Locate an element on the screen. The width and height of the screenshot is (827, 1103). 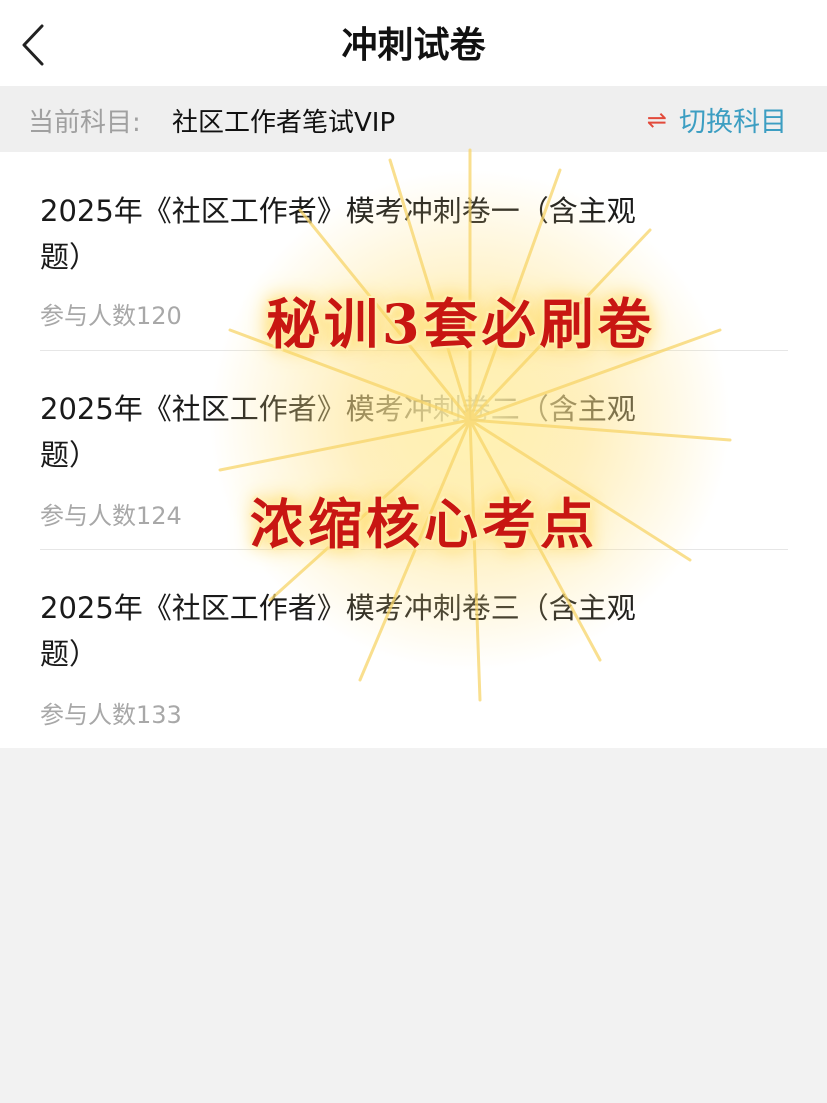
page-title: 冲刺试卷 is located at coordinates (413, 45).